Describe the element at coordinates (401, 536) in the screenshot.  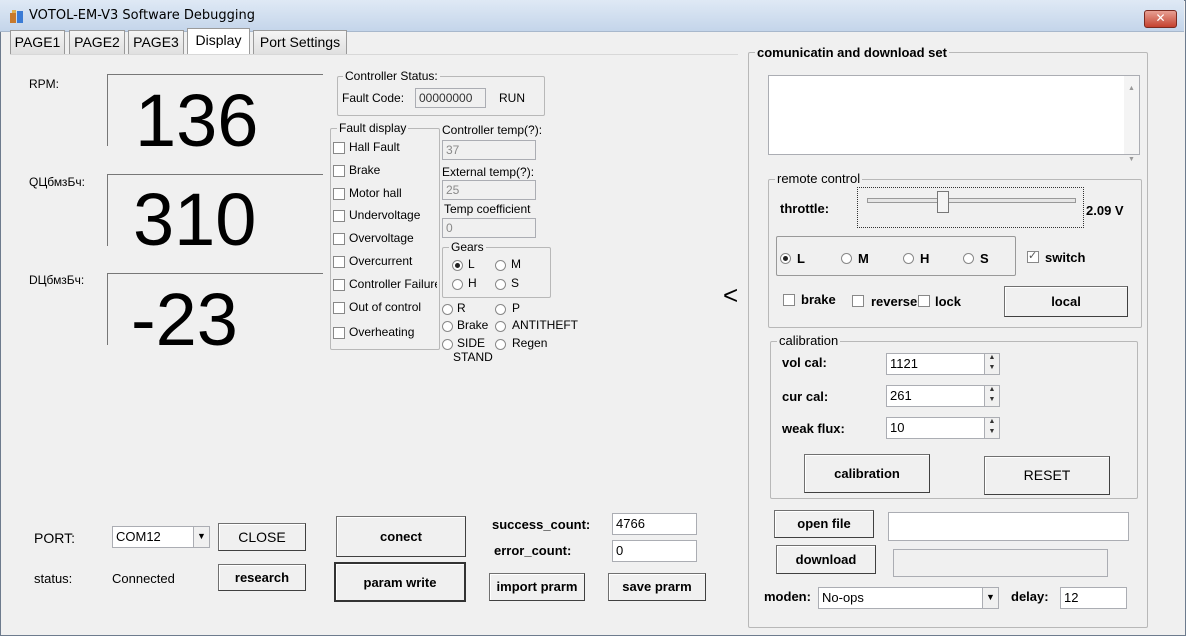
I see `connect-button: conect` at that location.